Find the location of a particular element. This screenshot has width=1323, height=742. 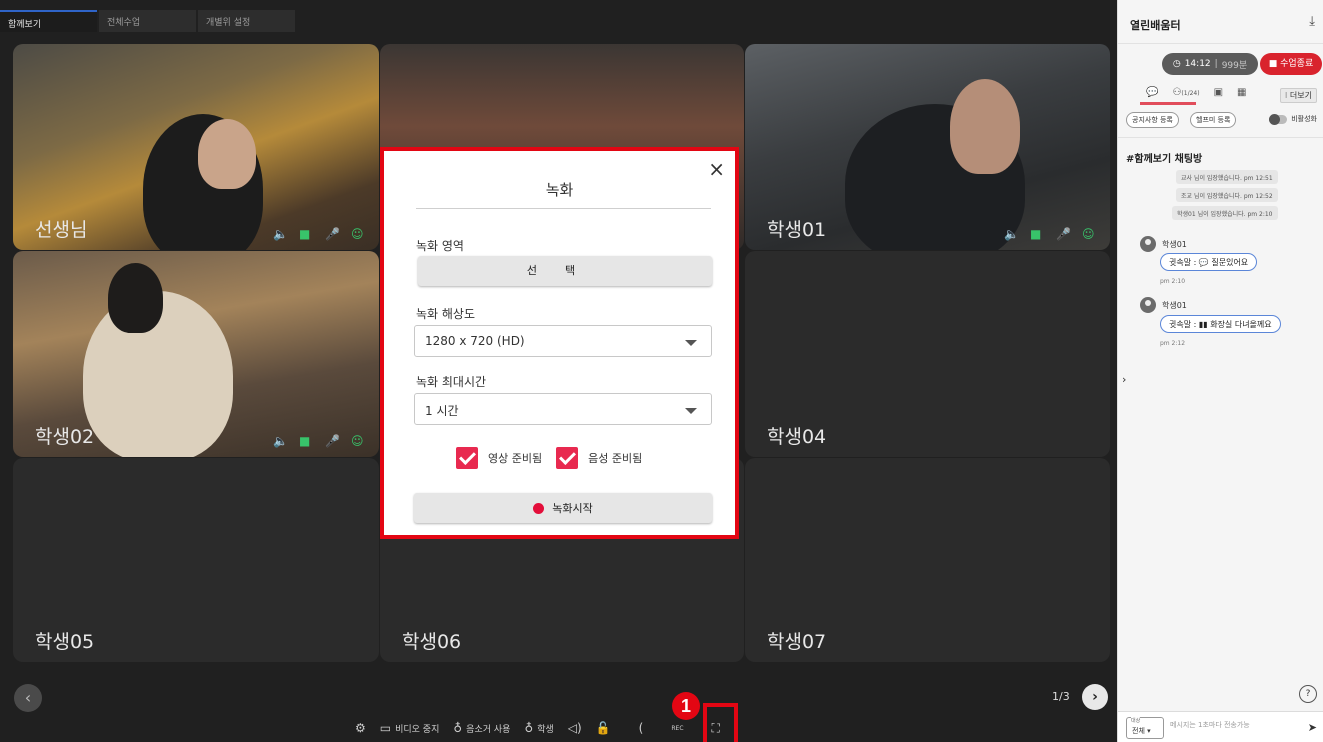

page-indicator: 1/3 is located at coordinates (1061, 696).